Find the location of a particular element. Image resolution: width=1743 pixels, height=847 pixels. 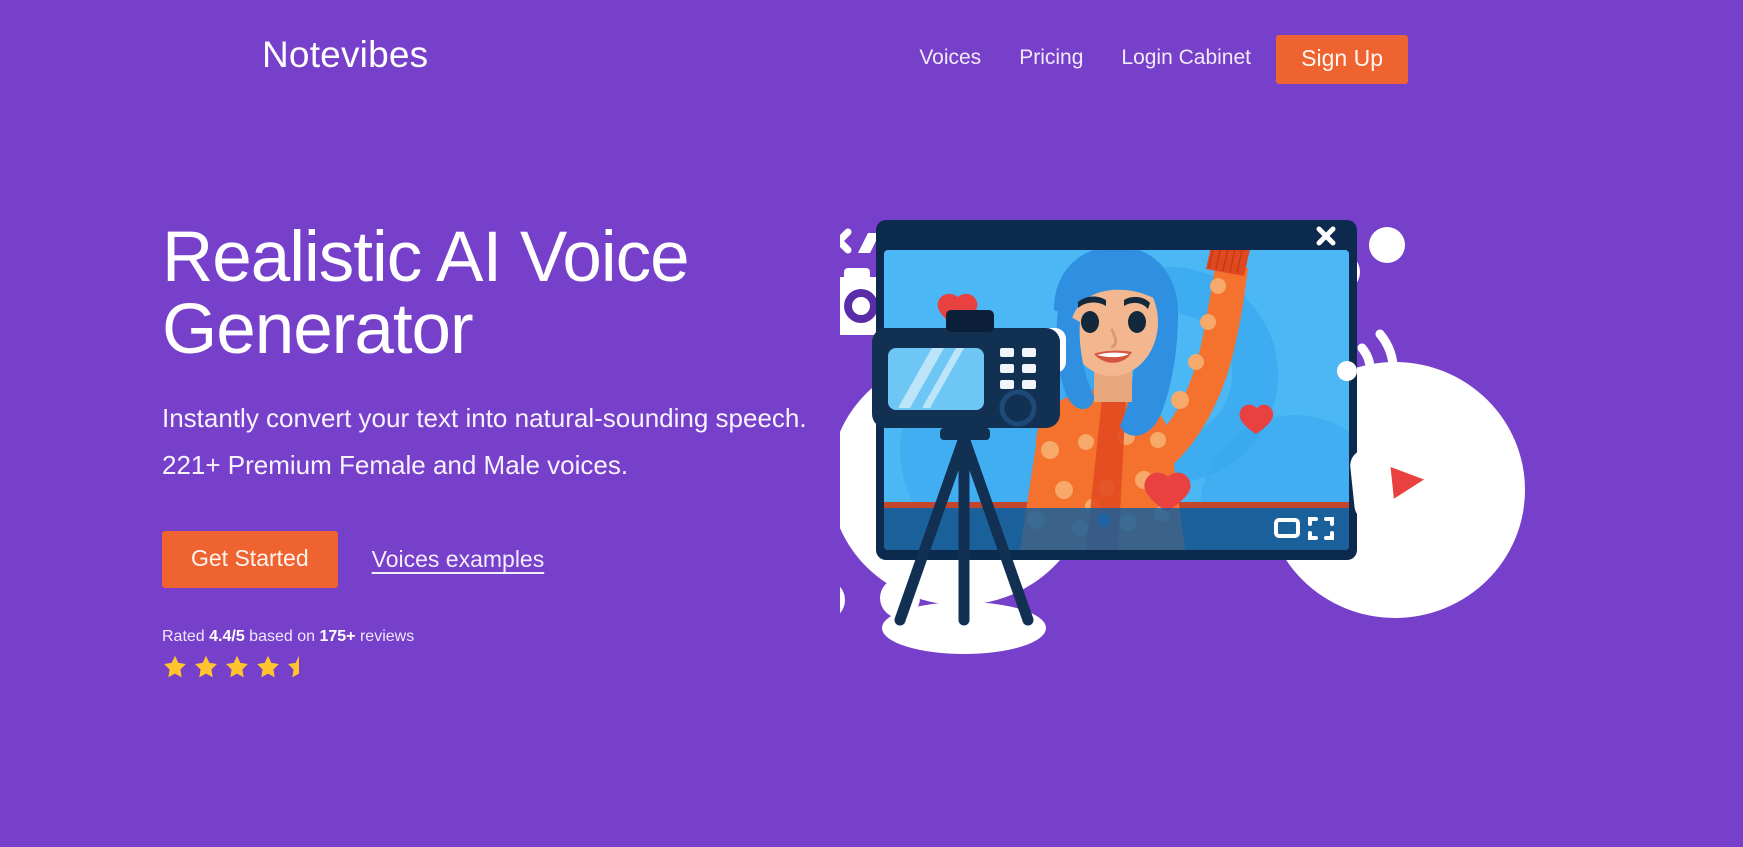

main-navigation: Voices Pricing Login Cabinet is located at coordinates (1085, 58).